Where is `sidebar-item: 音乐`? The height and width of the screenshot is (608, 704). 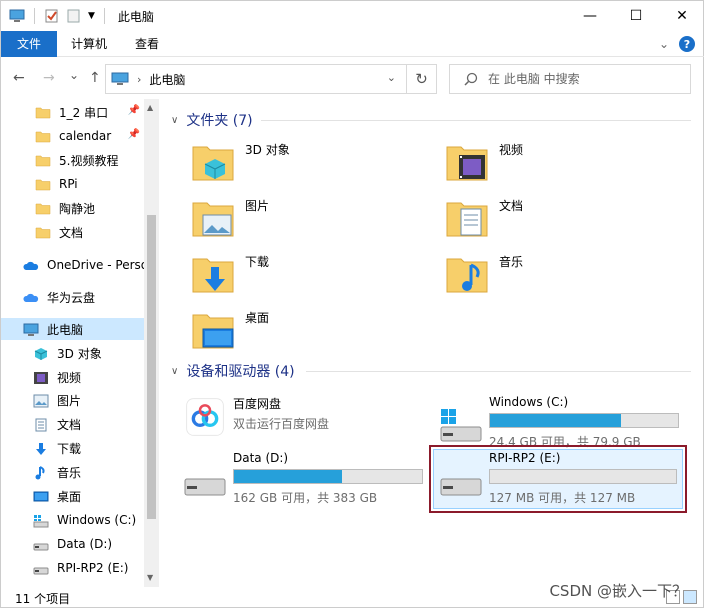
sidebar-item: 音乐 is located at coordinates (72, 472).